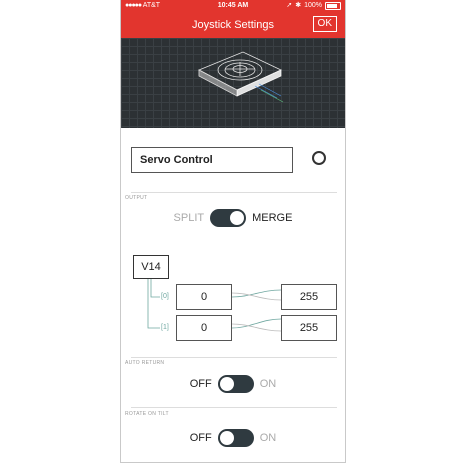 This screenshot has width=465, height=465. I want to click on auto-return-toggle-row: OFF ON, so click(233, 384).